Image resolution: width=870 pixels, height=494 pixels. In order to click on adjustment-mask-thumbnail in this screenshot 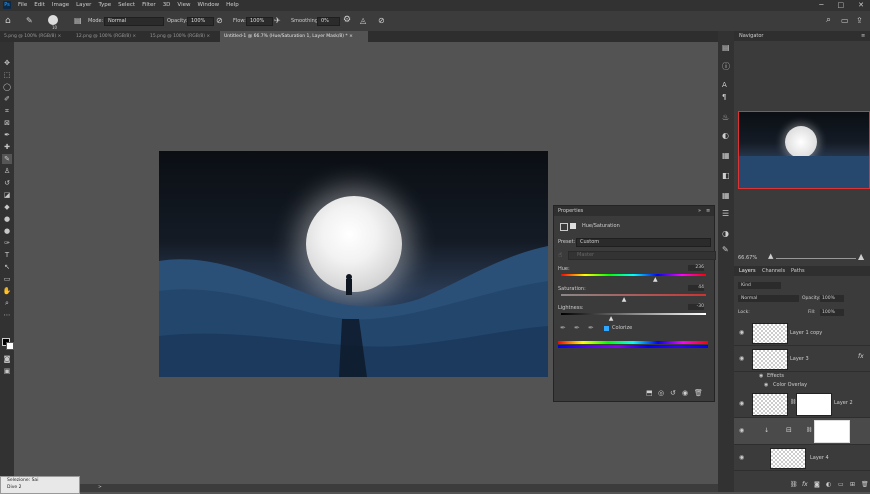, I will do `click(832, 431)`.